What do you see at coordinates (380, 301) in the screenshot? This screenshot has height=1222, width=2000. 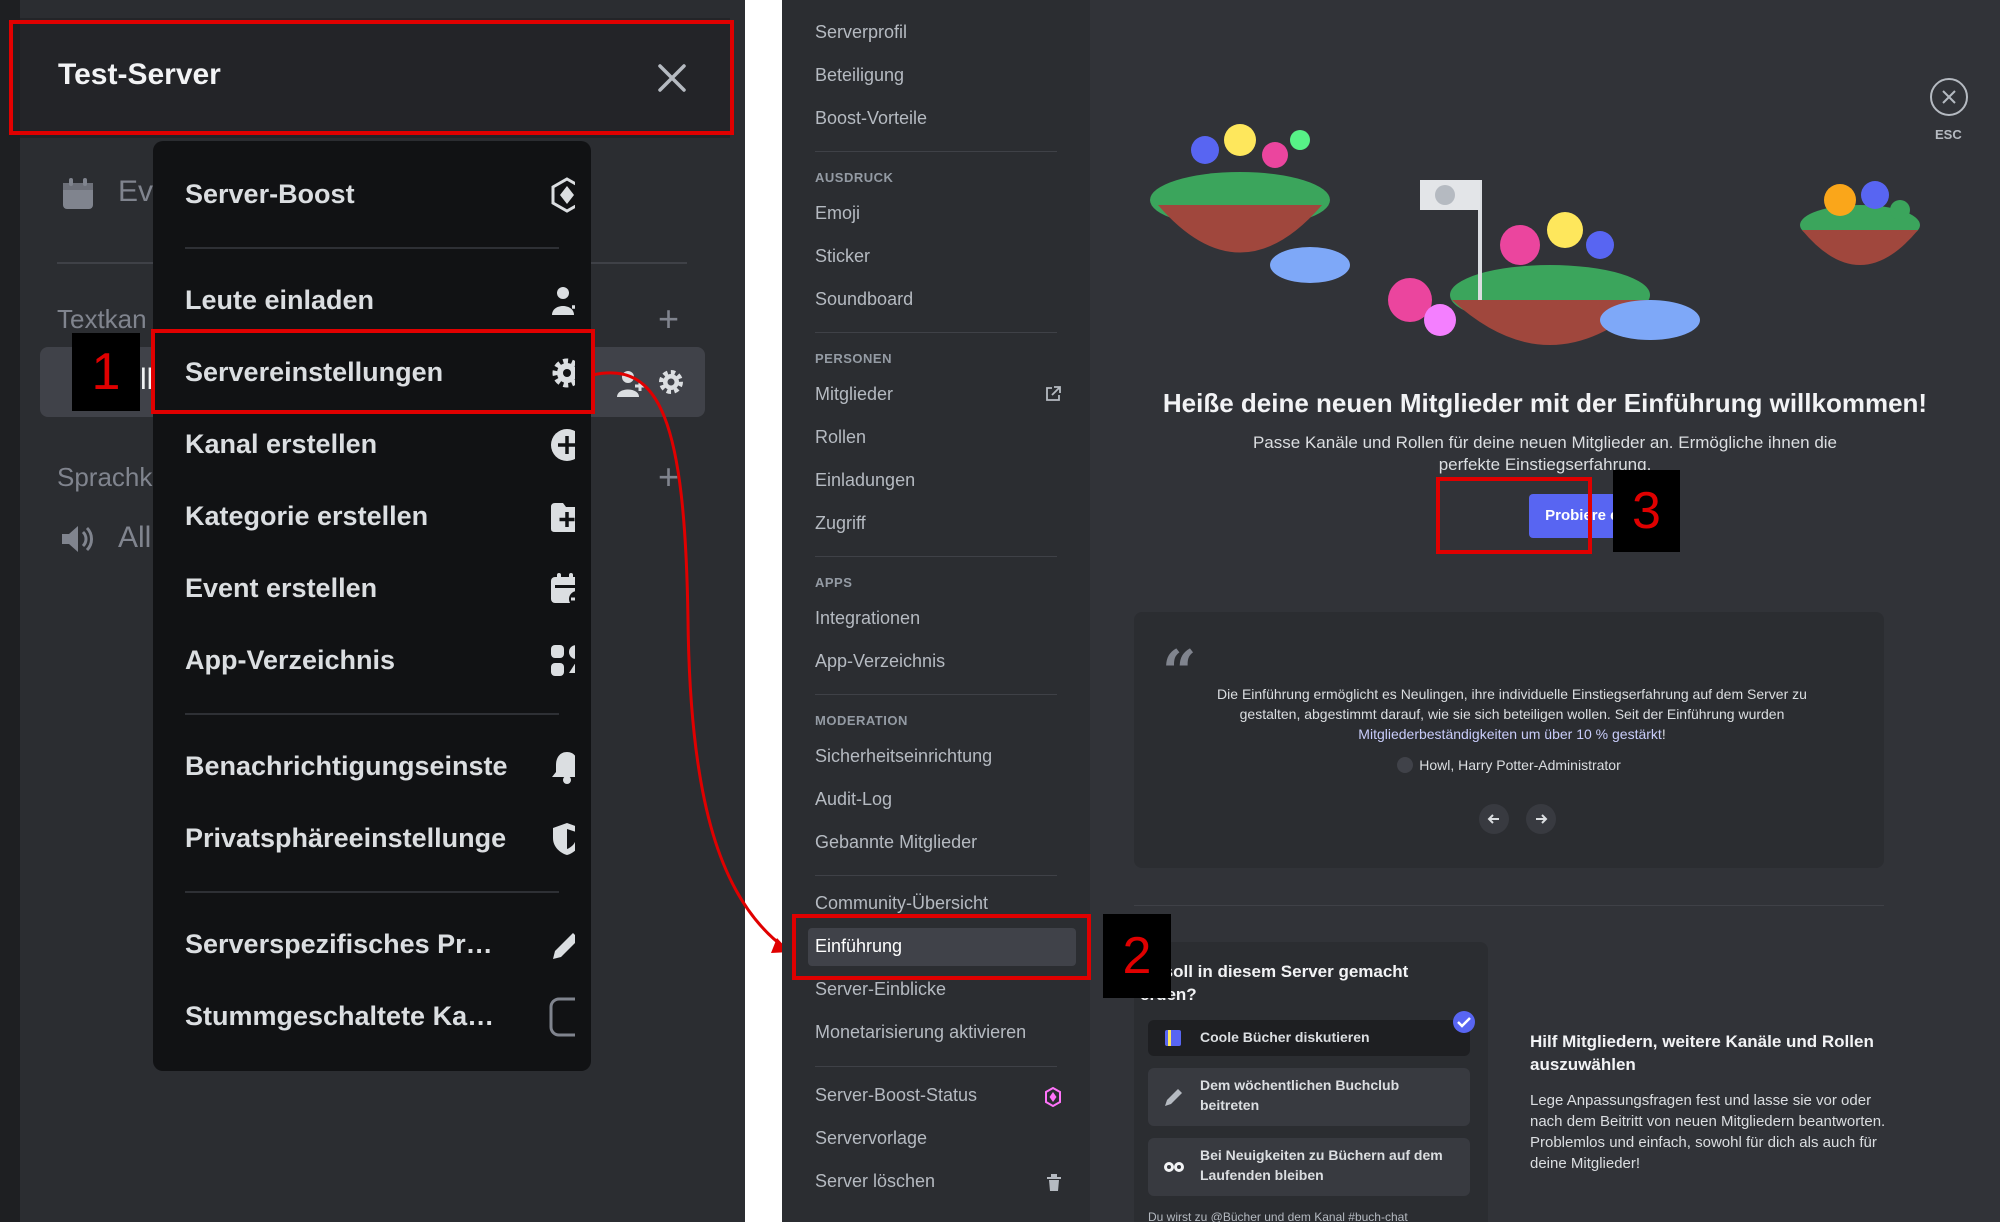 I see `menu-item-invite-people: Leute einladen` at bounding box center [380, 301].